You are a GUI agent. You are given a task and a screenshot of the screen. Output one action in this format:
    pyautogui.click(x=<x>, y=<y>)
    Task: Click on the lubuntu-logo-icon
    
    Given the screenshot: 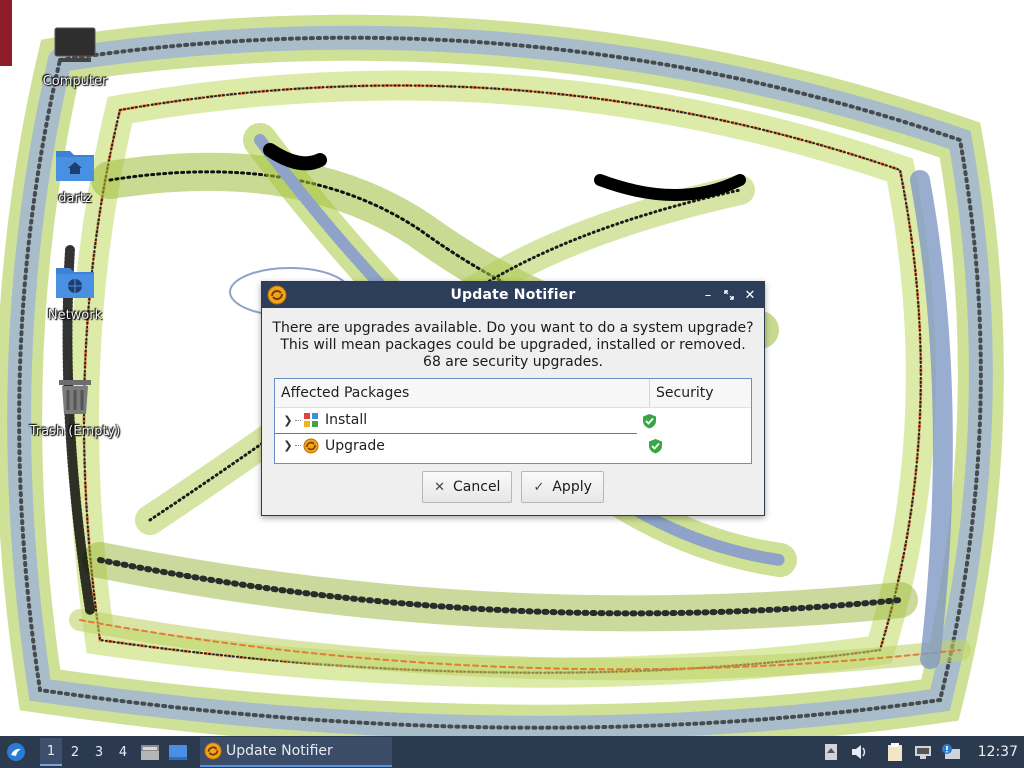 What is the action you would take?
    pyautogui.click(x=16, y=752)
    